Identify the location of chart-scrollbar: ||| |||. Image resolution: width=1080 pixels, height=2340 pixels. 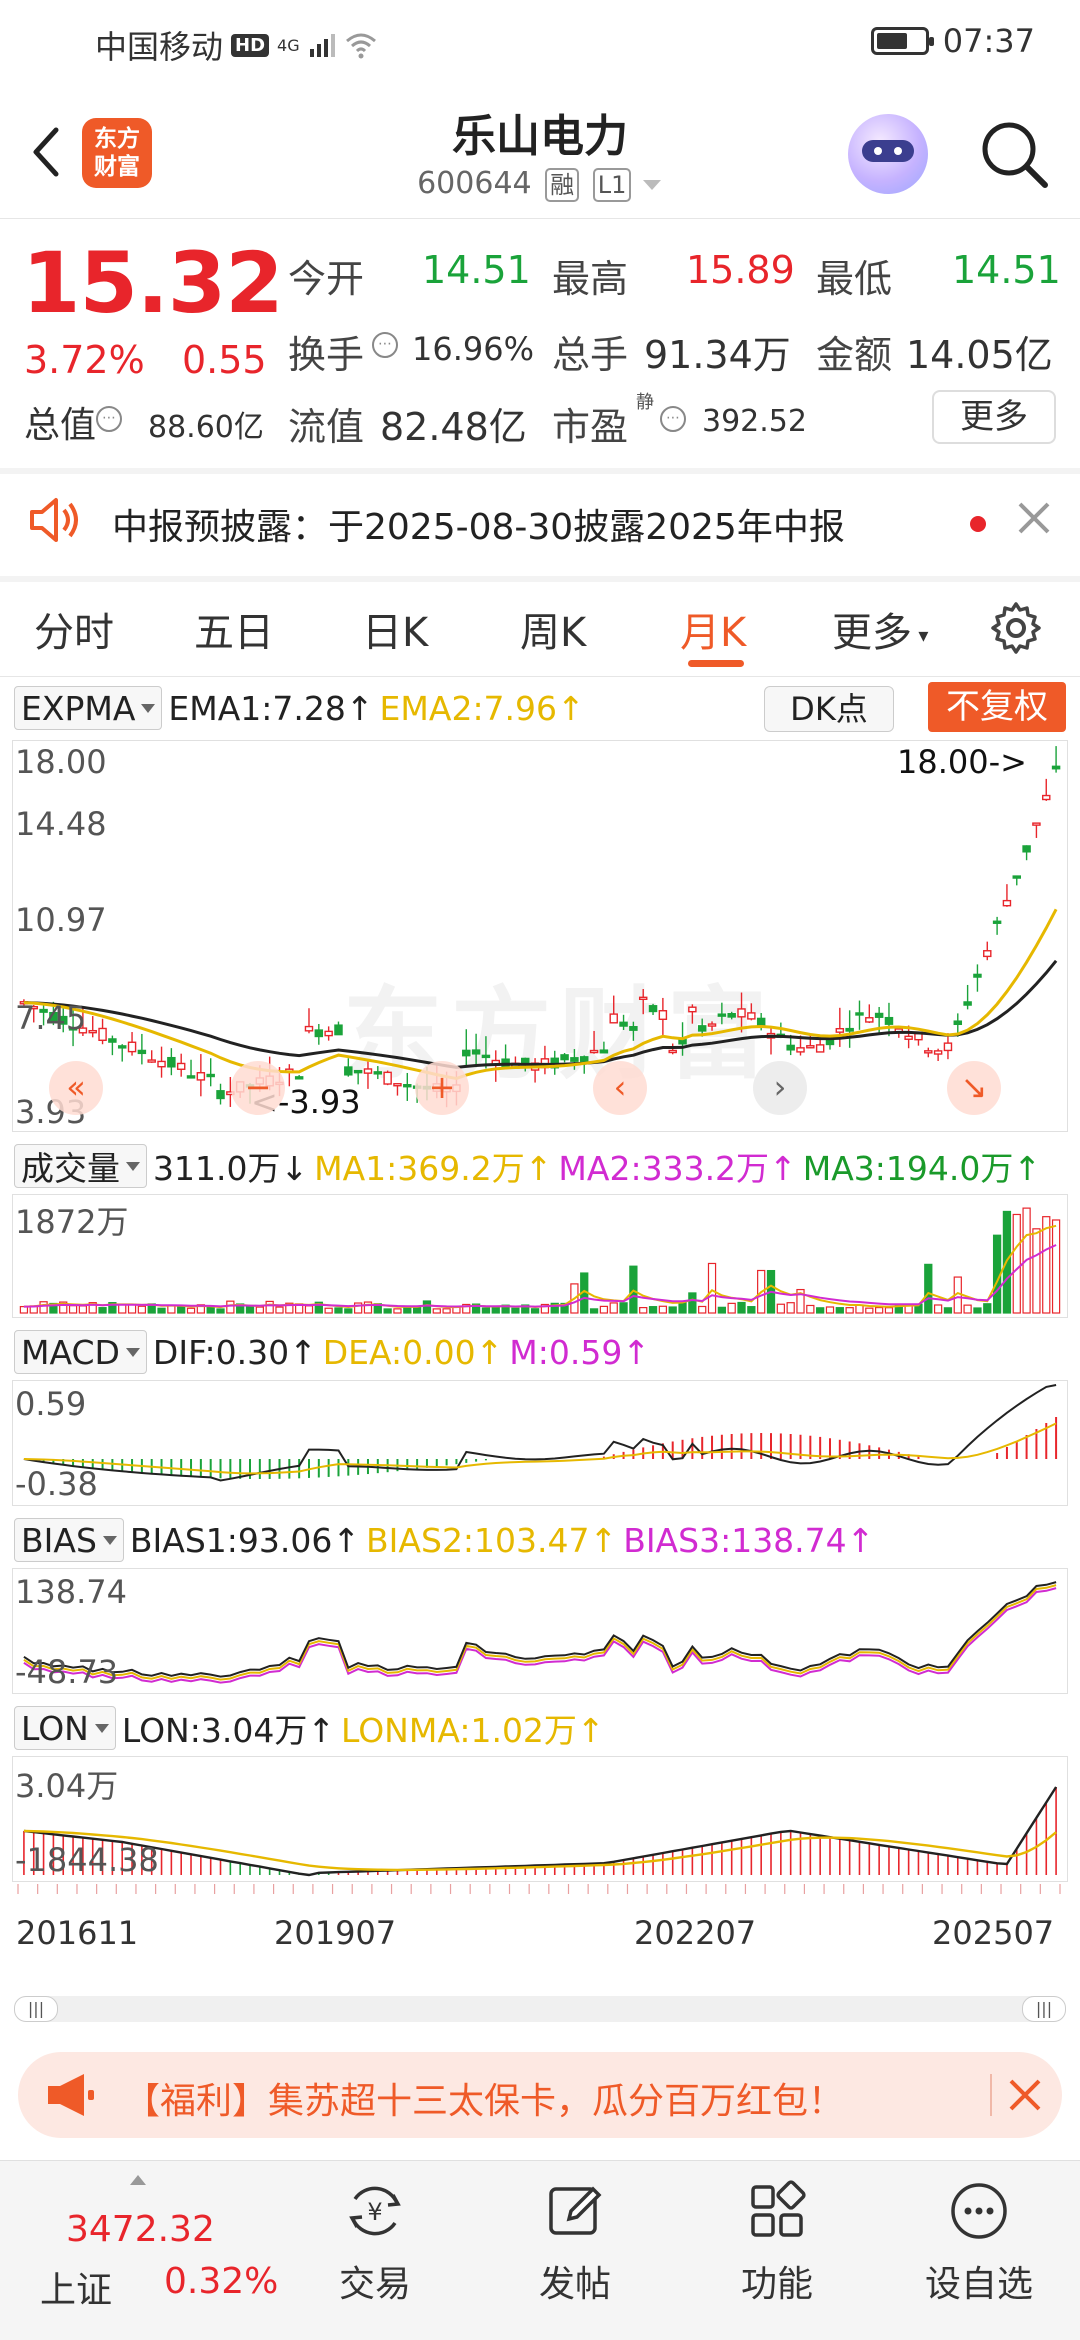
(540, 2009).